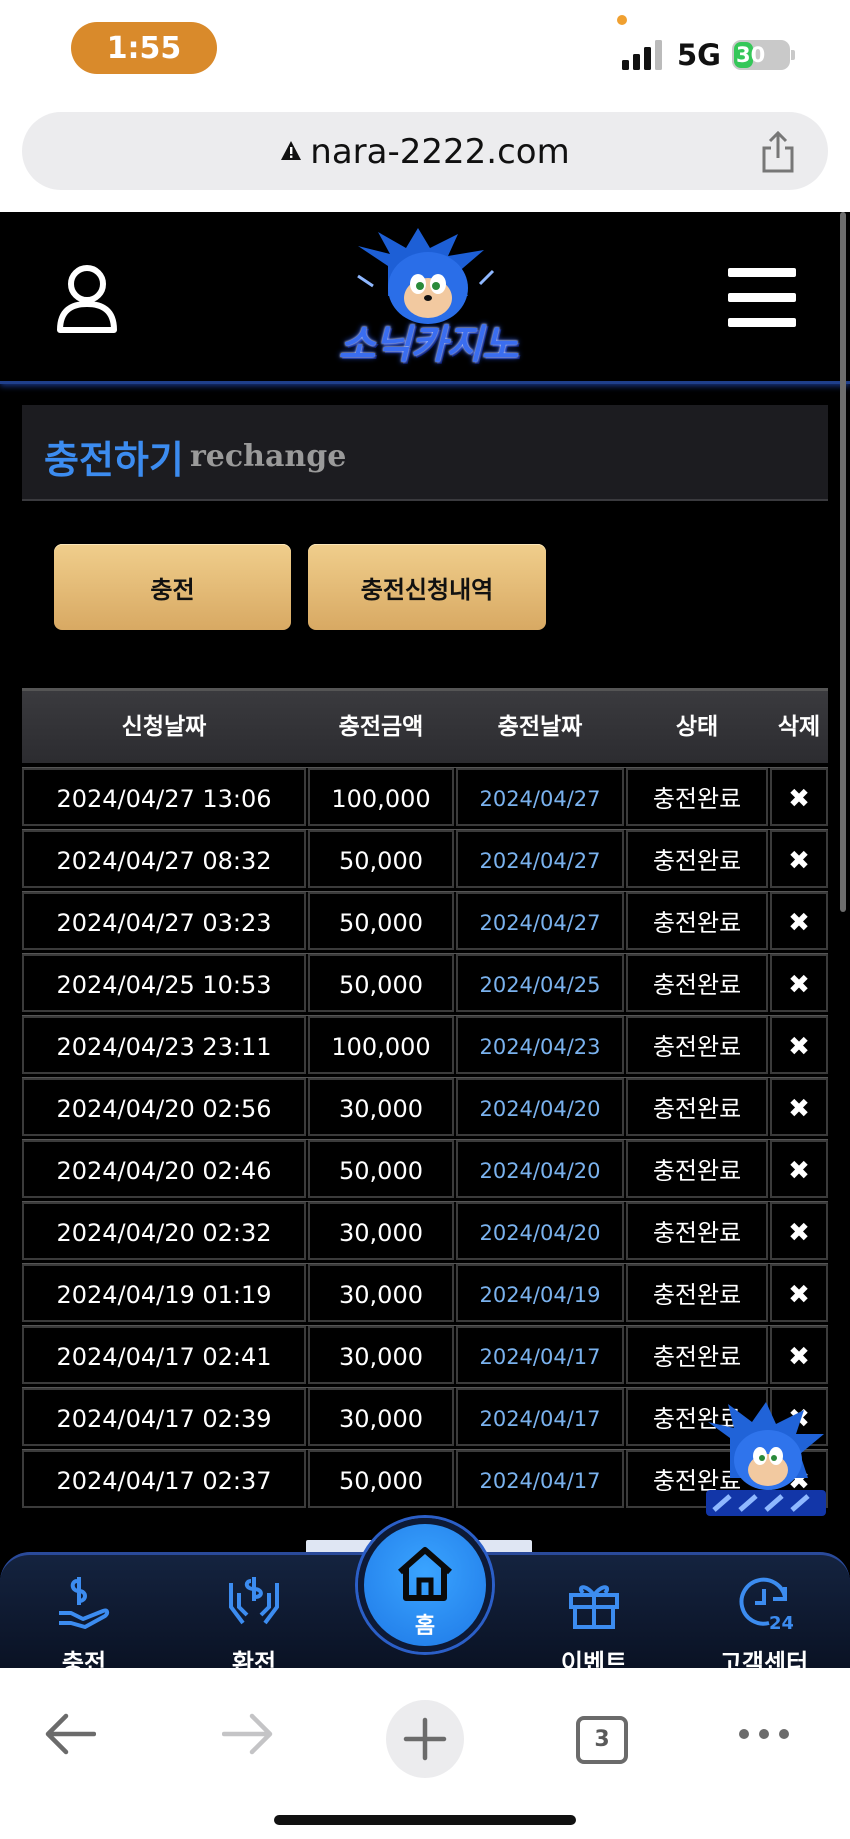 The width and height of the screenshot is (850, 1839). I want to click on tab-exchange: 환전, so click(254, 1620).